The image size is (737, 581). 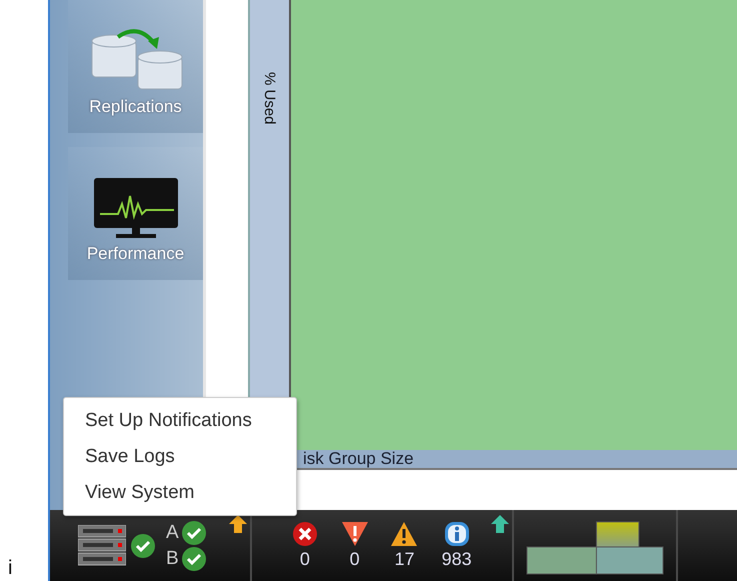 I want to click on menu-item: Set Up Notifications, so click(x=180, y=421).